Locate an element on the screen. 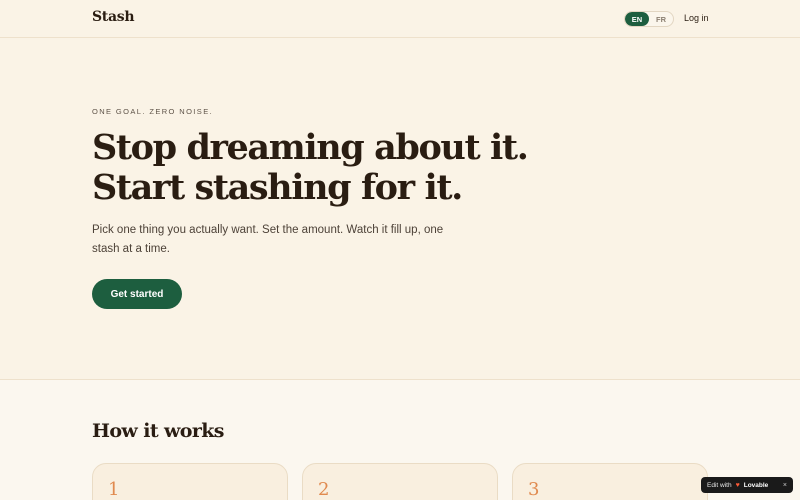  section-title: How it works is located at coordinates (158, 431).